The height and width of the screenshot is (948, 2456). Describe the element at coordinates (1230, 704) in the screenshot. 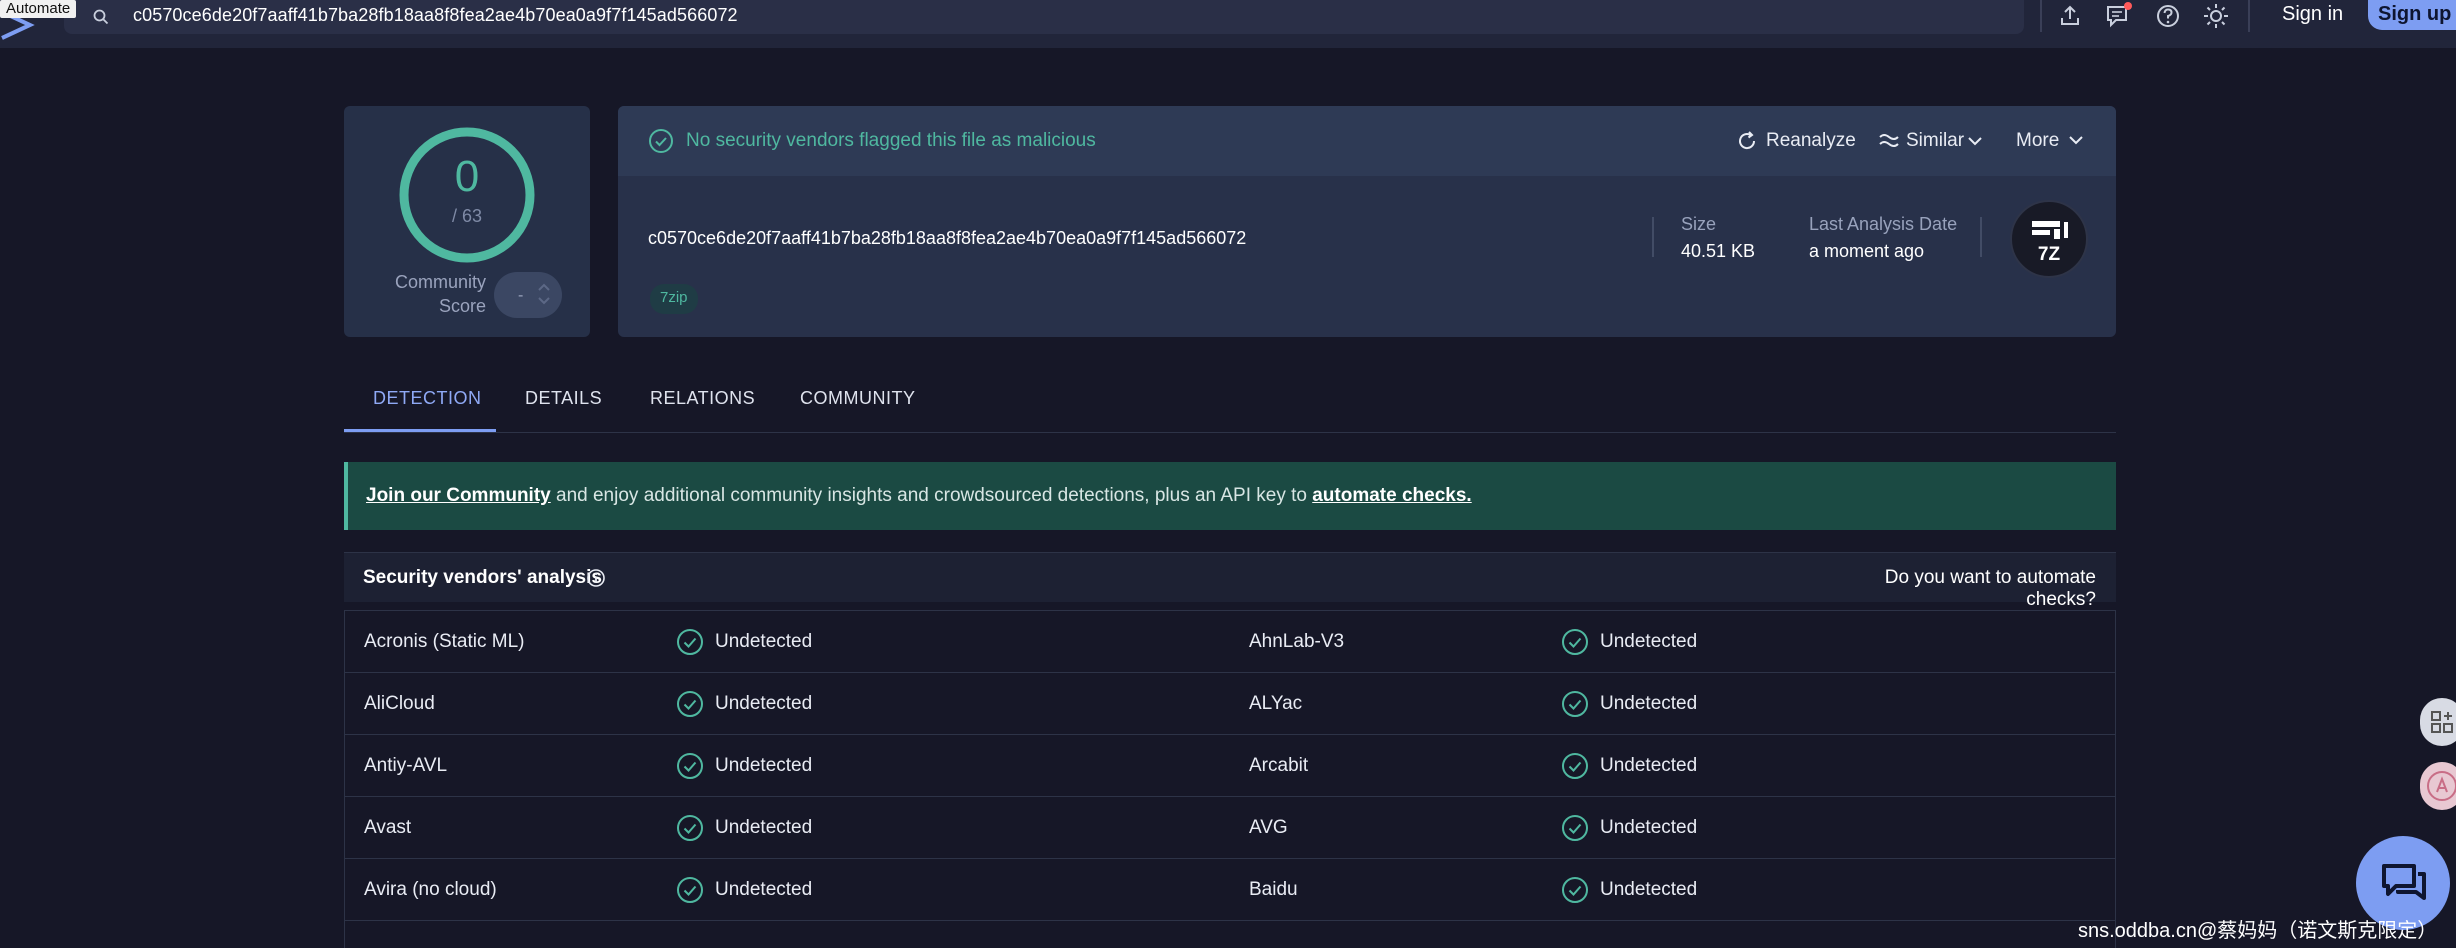

I see `table-row: AliCloud Undetected ALYac Undetected` at that location.